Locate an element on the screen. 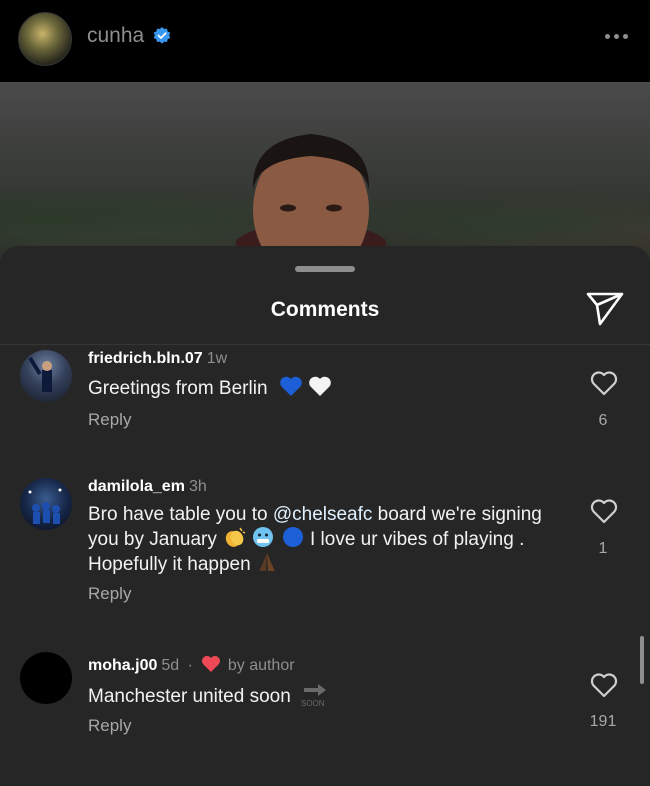  comment-username: moha.j00 is located at coordinates (122, 665).